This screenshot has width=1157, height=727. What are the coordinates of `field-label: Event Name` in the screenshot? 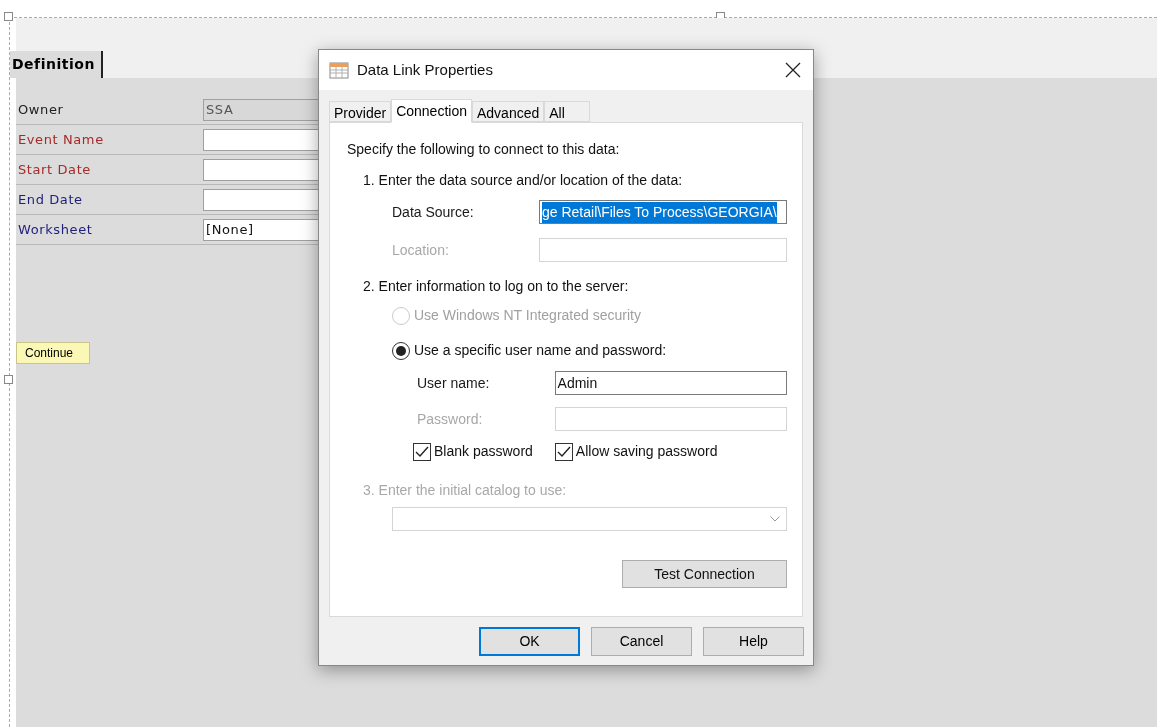 It's located at (61, 139).